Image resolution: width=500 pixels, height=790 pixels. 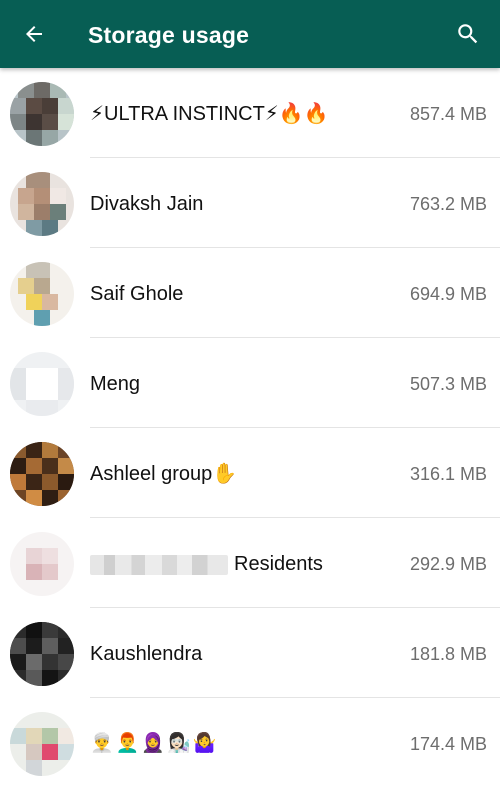 I want to click on storage-size: 507.3 MB, so click(x=448, y=384).